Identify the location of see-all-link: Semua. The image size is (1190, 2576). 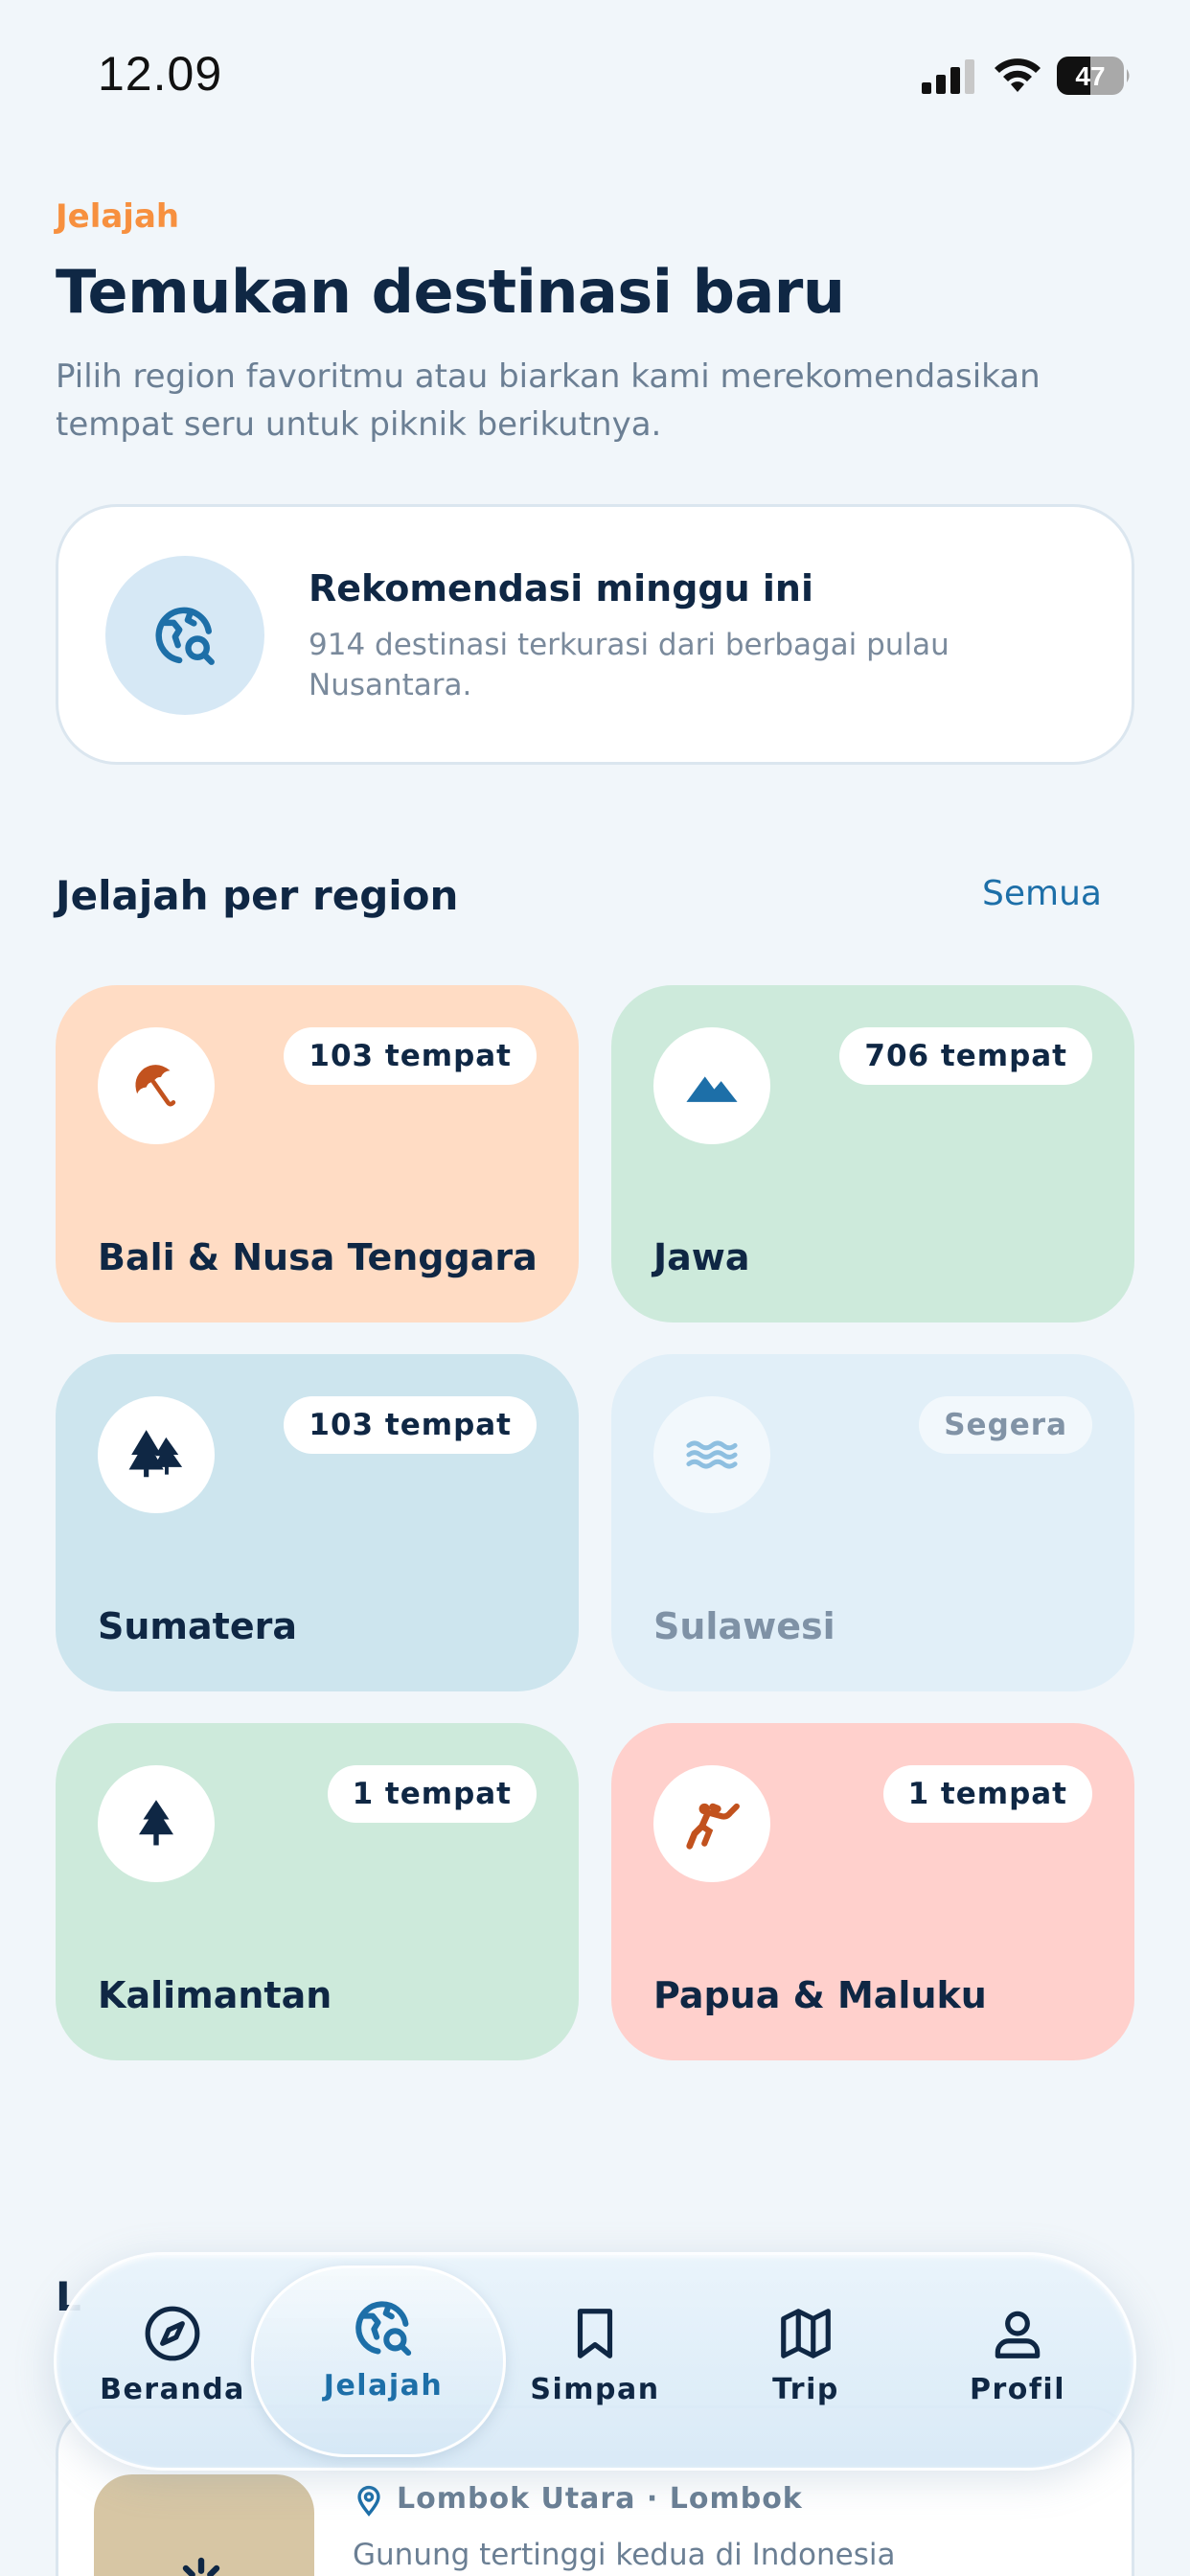
(1042, 893).